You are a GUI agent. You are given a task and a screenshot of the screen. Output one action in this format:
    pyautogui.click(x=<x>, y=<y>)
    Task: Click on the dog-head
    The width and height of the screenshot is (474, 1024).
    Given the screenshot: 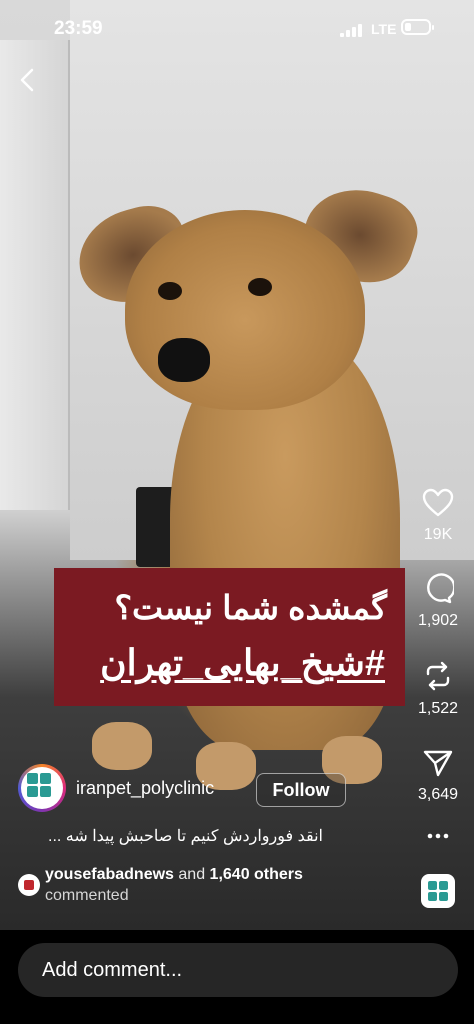 What is the action you would take?
    pyautogui.click(x=245, y=310)
    